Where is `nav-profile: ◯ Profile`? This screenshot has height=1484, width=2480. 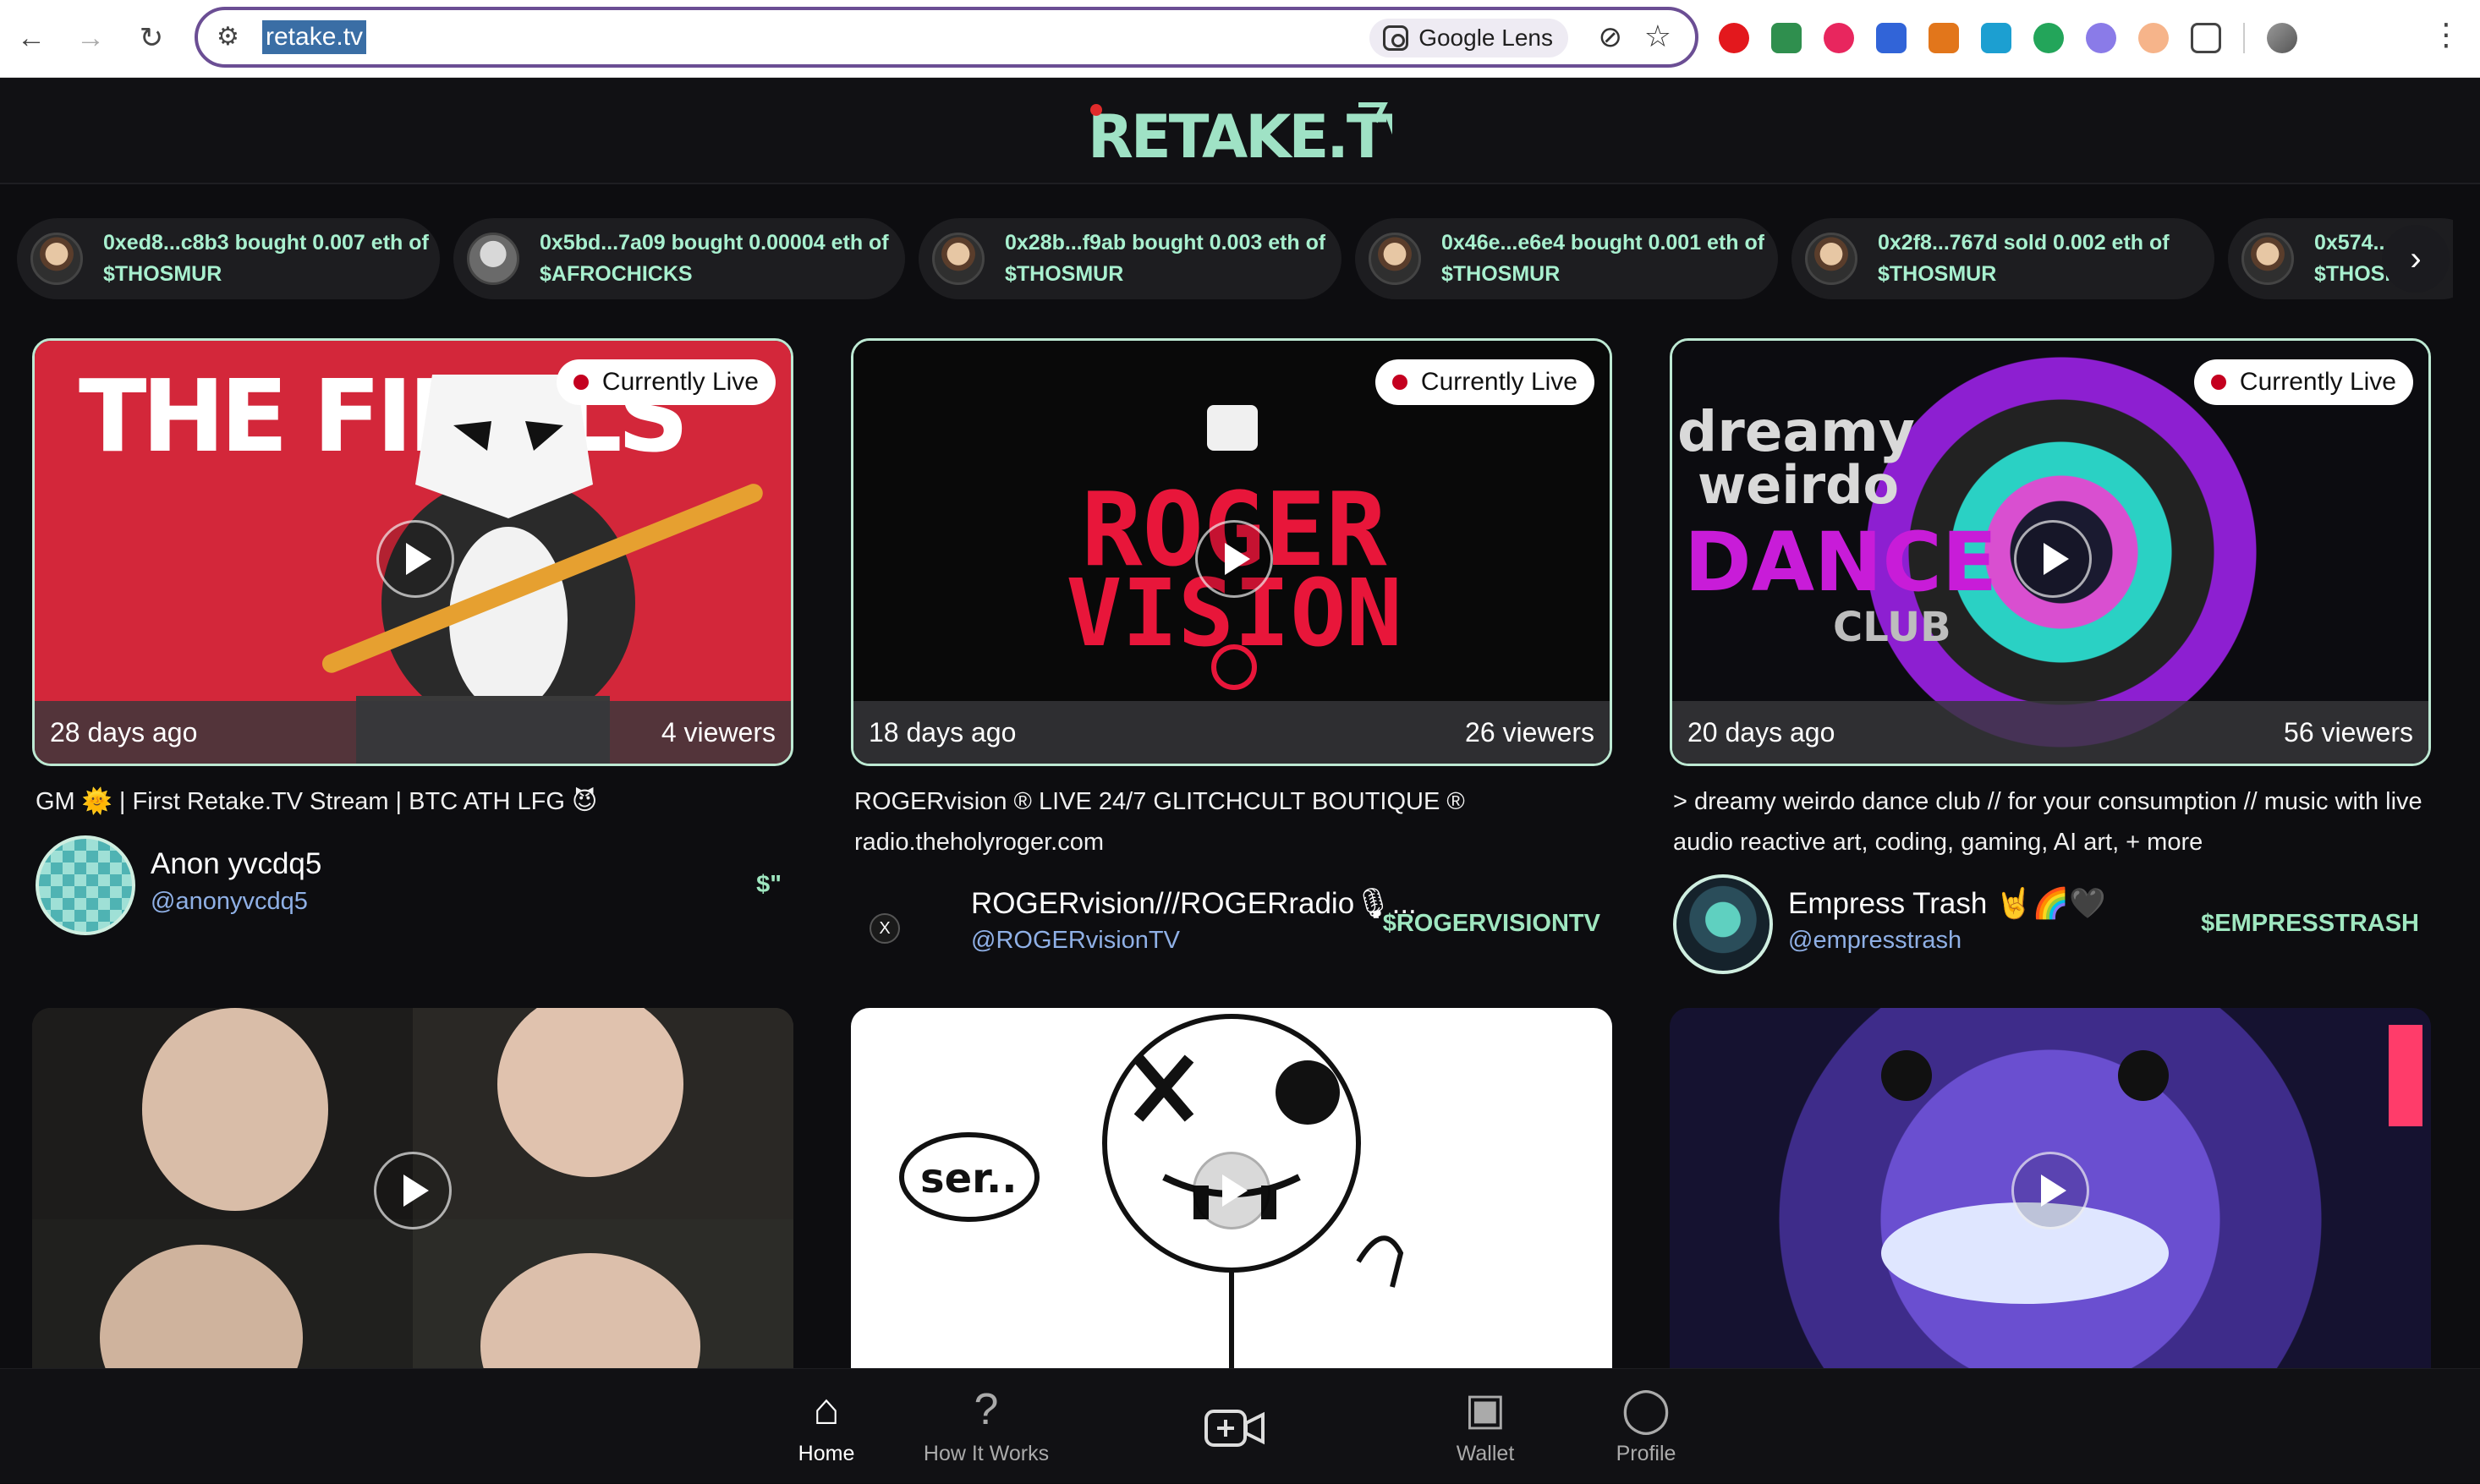
nav-profile: ◯ Profile is located at coordinates (1646, 1429).